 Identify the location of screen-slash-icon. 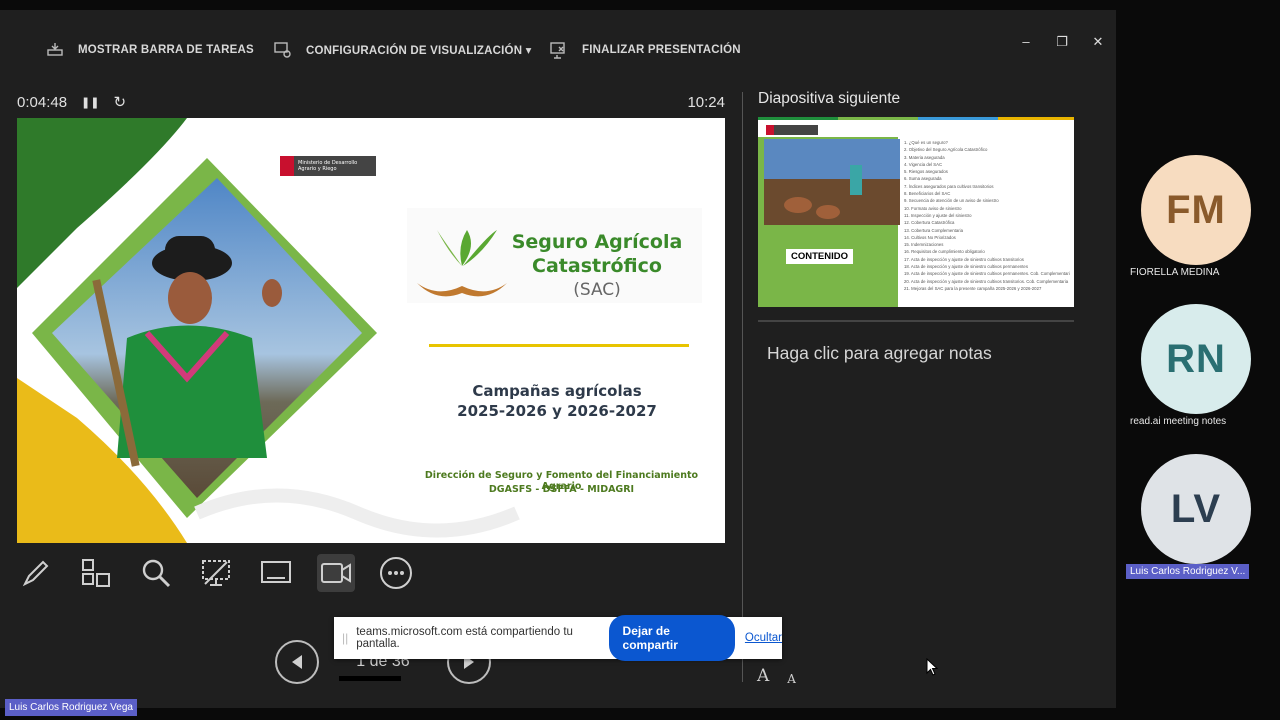
(216, 573).